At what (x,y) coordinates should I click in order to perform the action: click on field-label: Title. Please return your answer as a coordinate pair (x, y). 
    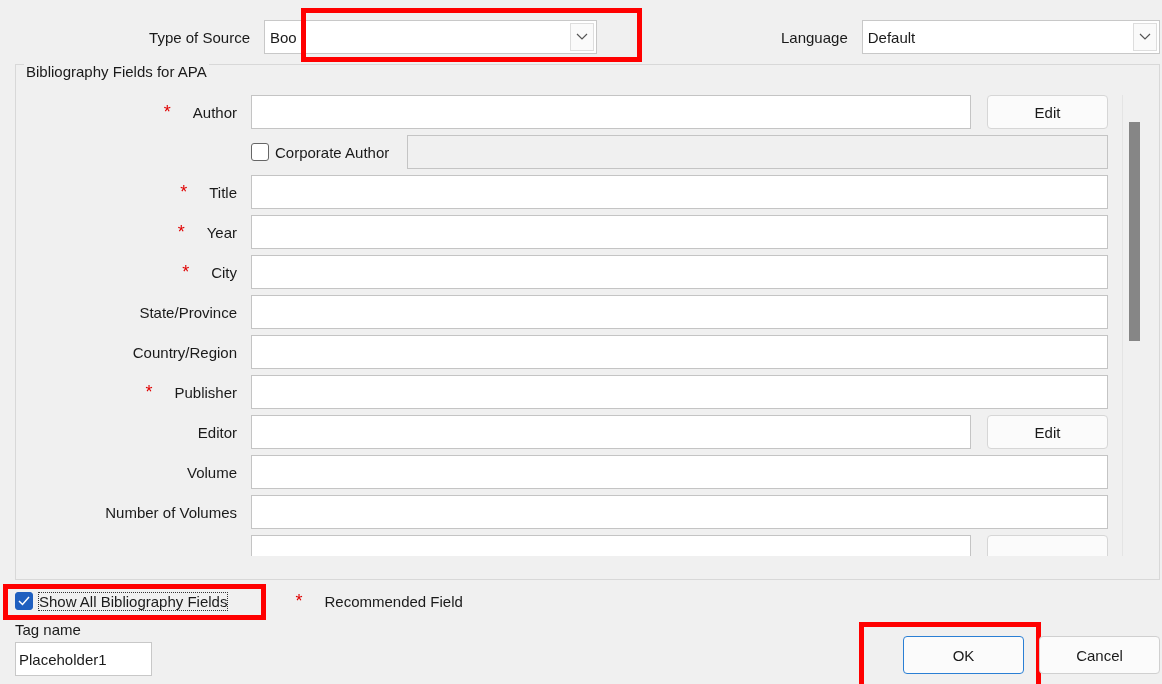
    Looking at the image, I should click on (223, 192).